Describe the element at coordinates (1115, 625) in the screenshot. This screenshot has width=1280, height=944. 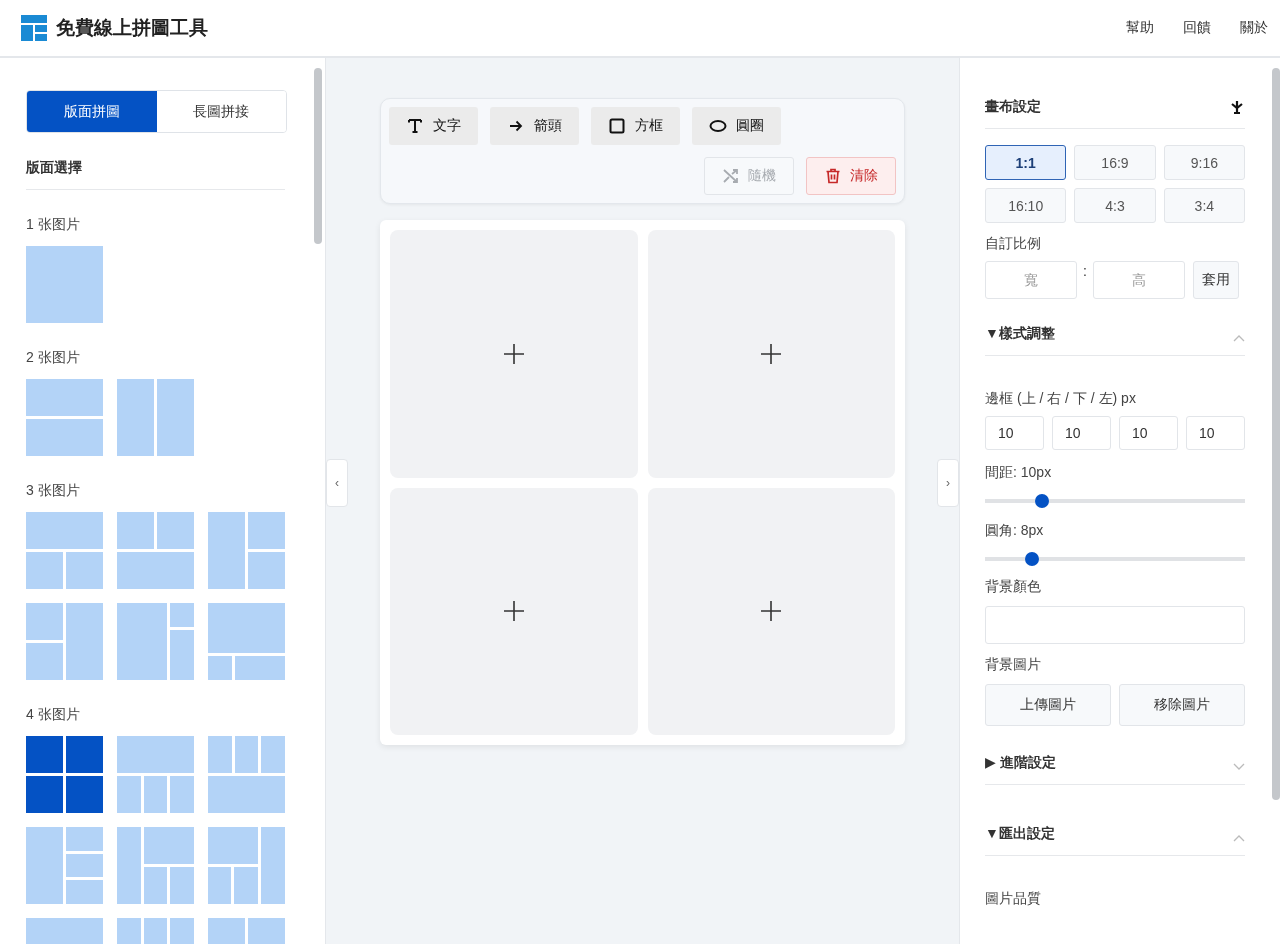
I see `color-field` at that location.